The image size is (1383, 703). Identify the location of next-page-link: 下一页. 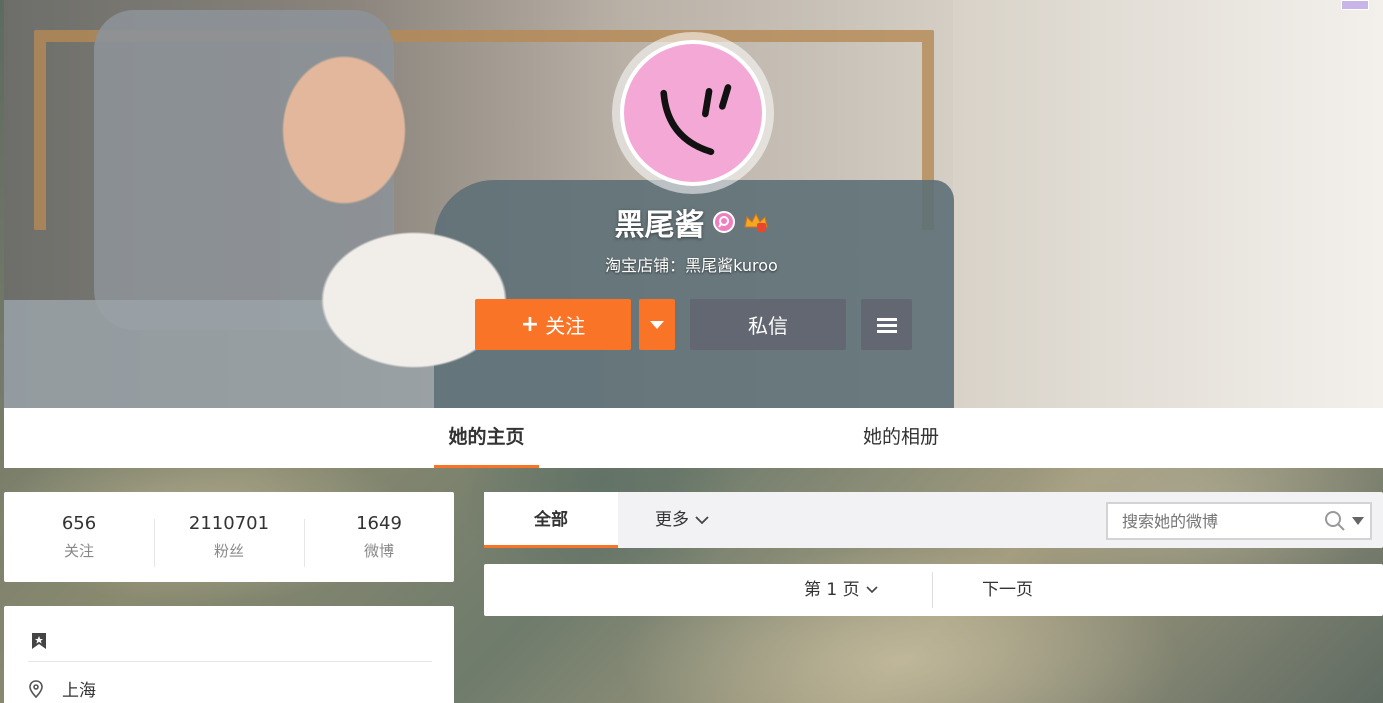
(1007, 590).